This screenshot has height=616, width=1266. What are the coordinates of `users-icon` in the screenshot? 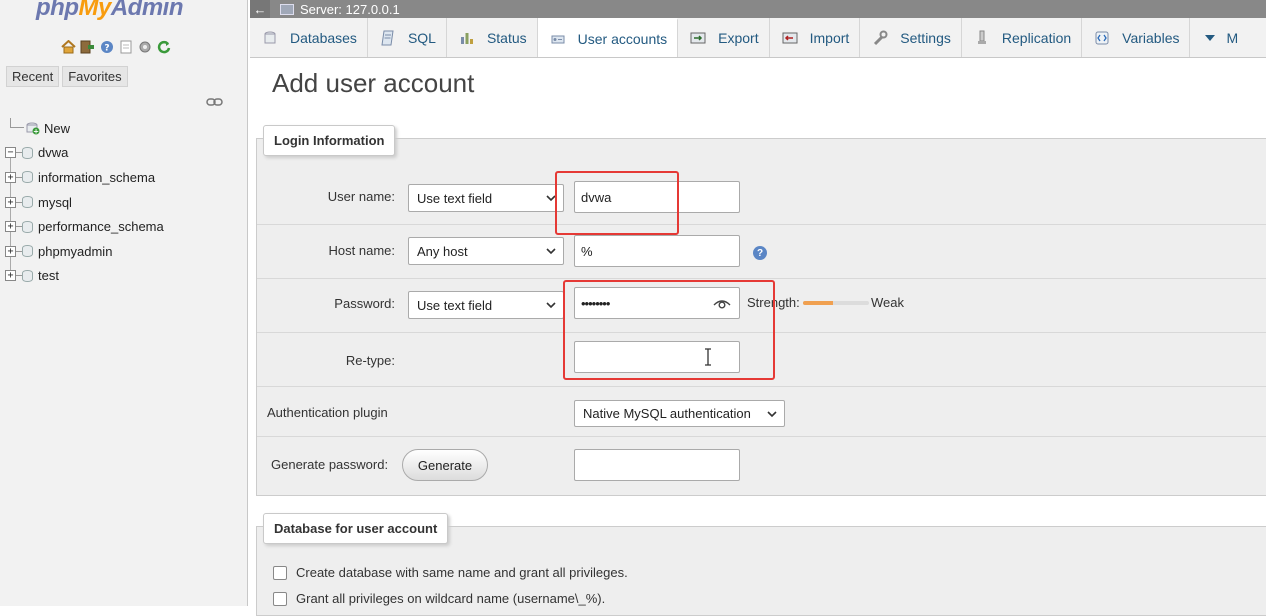 It's located at (558, 39).